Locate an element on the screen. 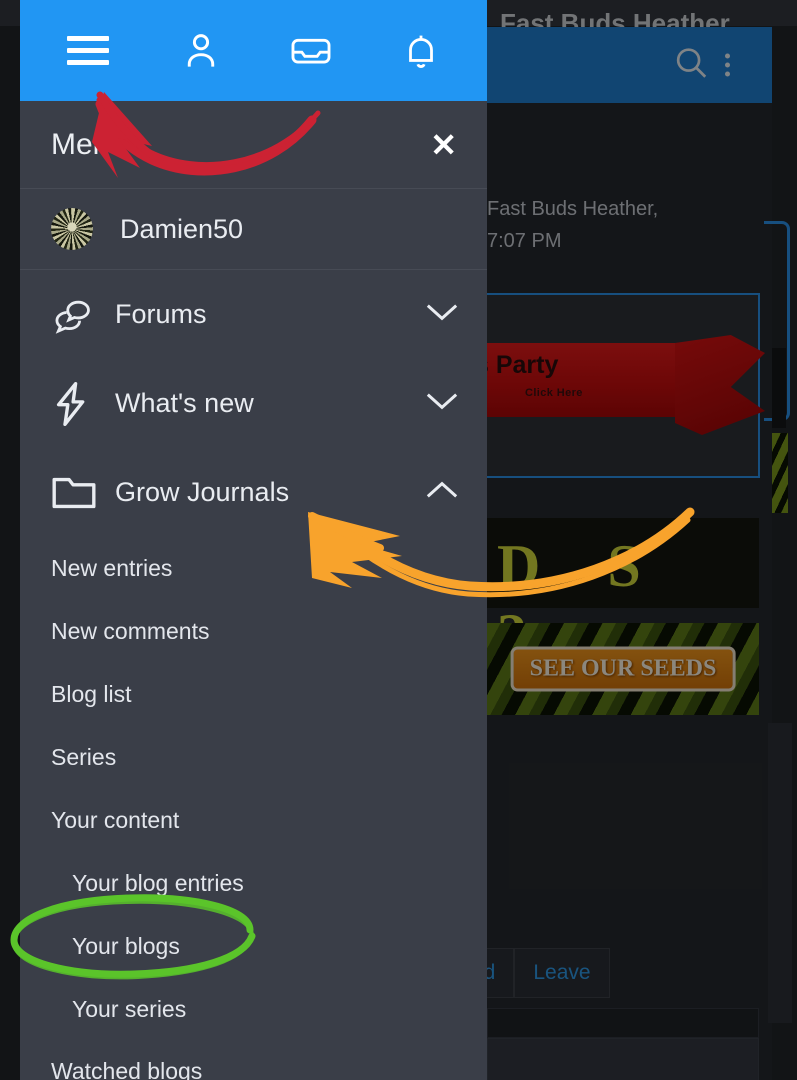 Image resolution: width=797 pixels, height=1080 pixels. close-icon: ✕ is located at coordinates (443, 145).